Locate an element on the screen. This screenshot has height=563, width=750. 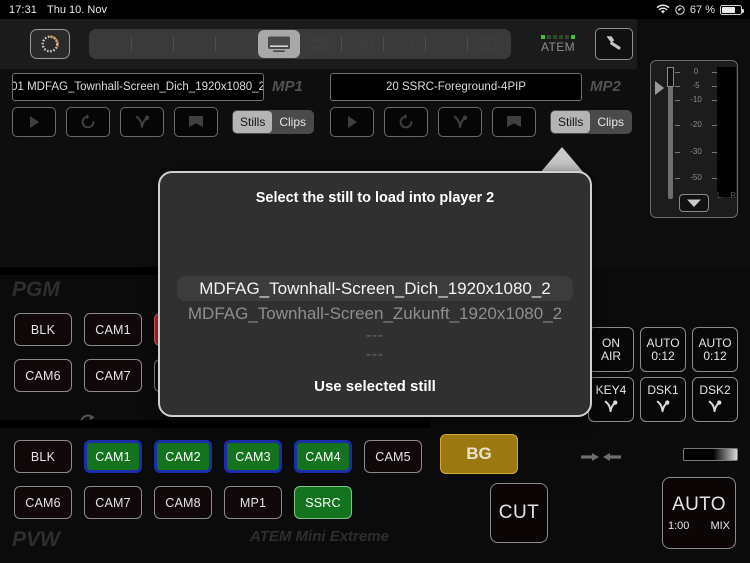
atem-connection-status: ATEM is located at coordinates (558, 44).